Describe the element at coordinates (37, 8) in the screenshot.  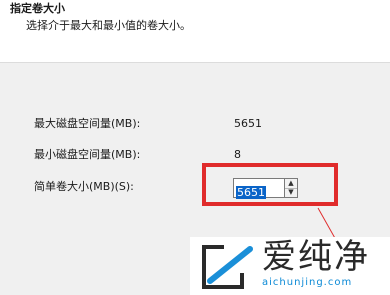
I see `page-title: 指定卷大小` at that location.